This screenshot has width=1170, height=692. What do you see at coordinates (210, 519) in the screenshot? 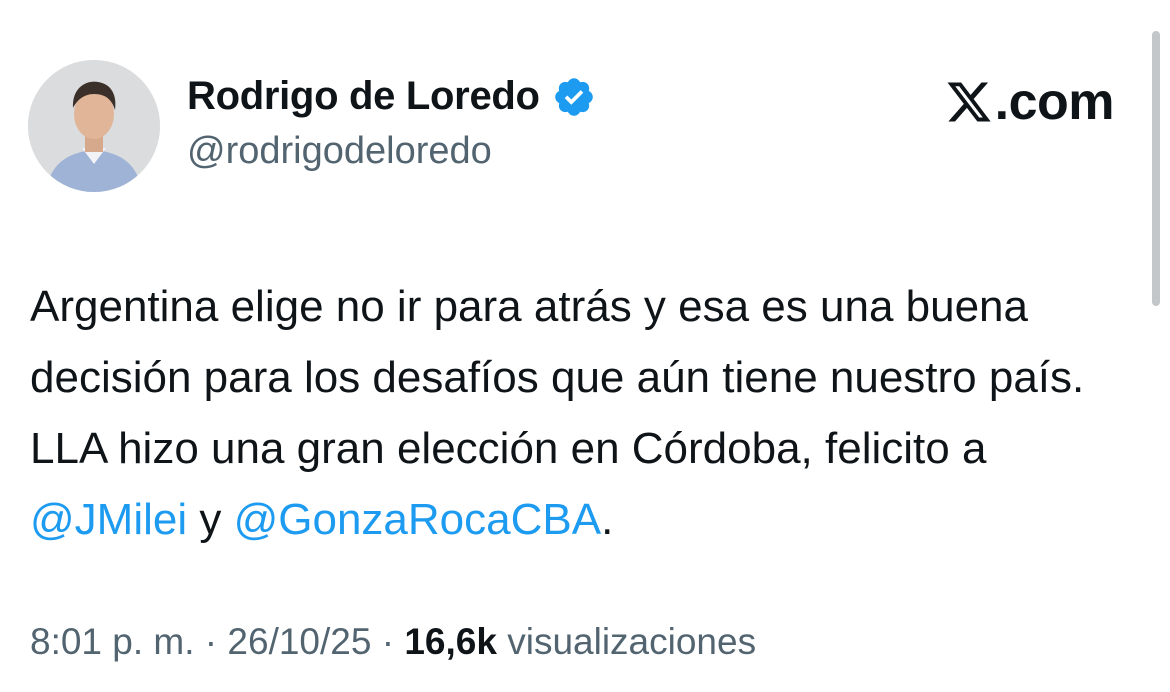
I see `tweet-text-part: y` at bounding box center [210, 519].